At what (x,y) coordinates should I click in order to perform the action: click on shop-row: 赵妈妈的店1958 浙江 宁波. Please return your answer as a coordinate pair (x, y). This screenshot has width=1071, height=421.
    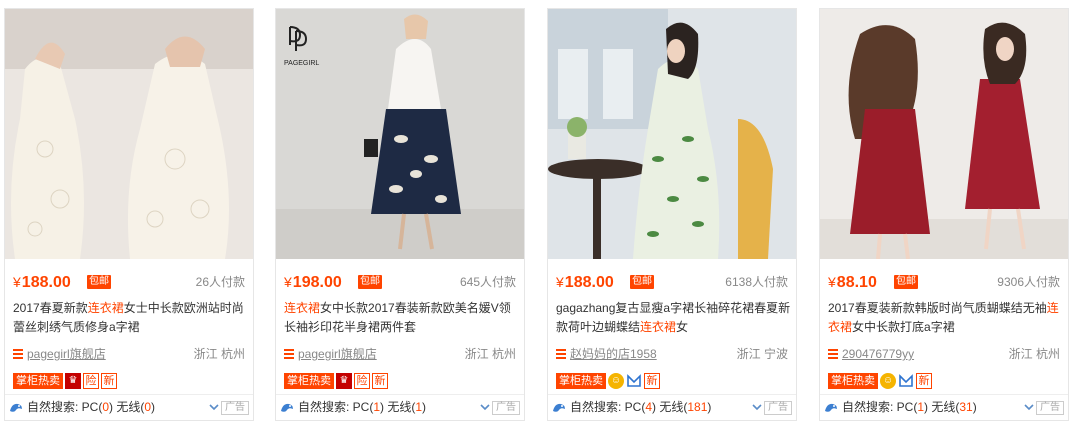
    Looking at the image, I should click on (672, 354).